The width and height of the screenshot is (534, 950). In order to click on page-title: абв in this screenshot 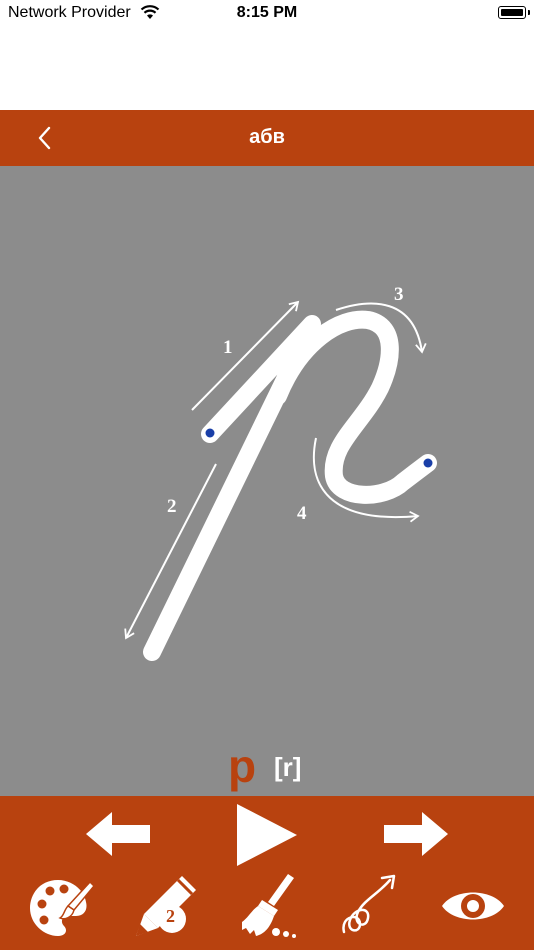, I will do `click(267, 137)`.